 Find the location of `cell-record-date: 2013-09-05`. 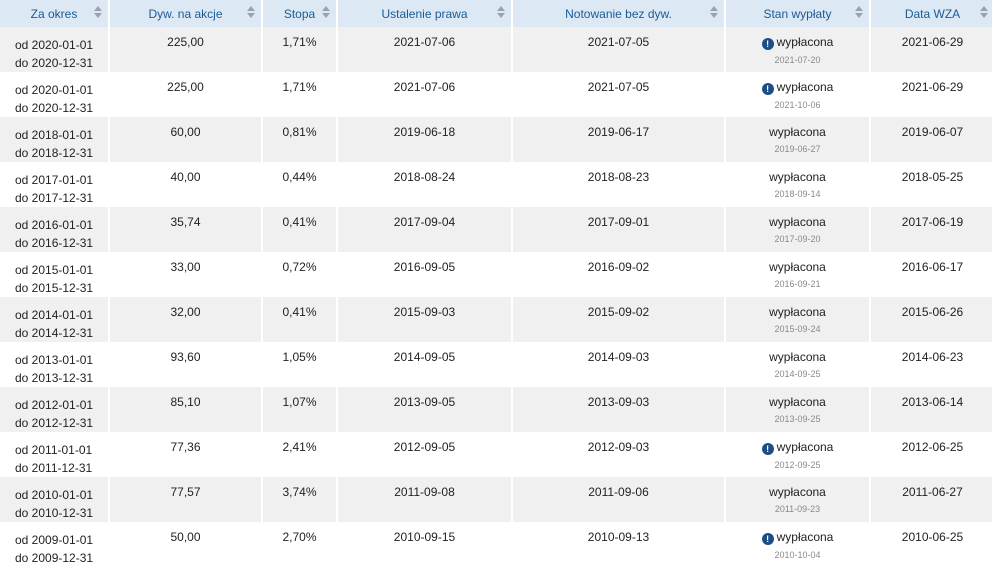

cell-record-date: 2013-09-05 is located at coordinates (425, 409).